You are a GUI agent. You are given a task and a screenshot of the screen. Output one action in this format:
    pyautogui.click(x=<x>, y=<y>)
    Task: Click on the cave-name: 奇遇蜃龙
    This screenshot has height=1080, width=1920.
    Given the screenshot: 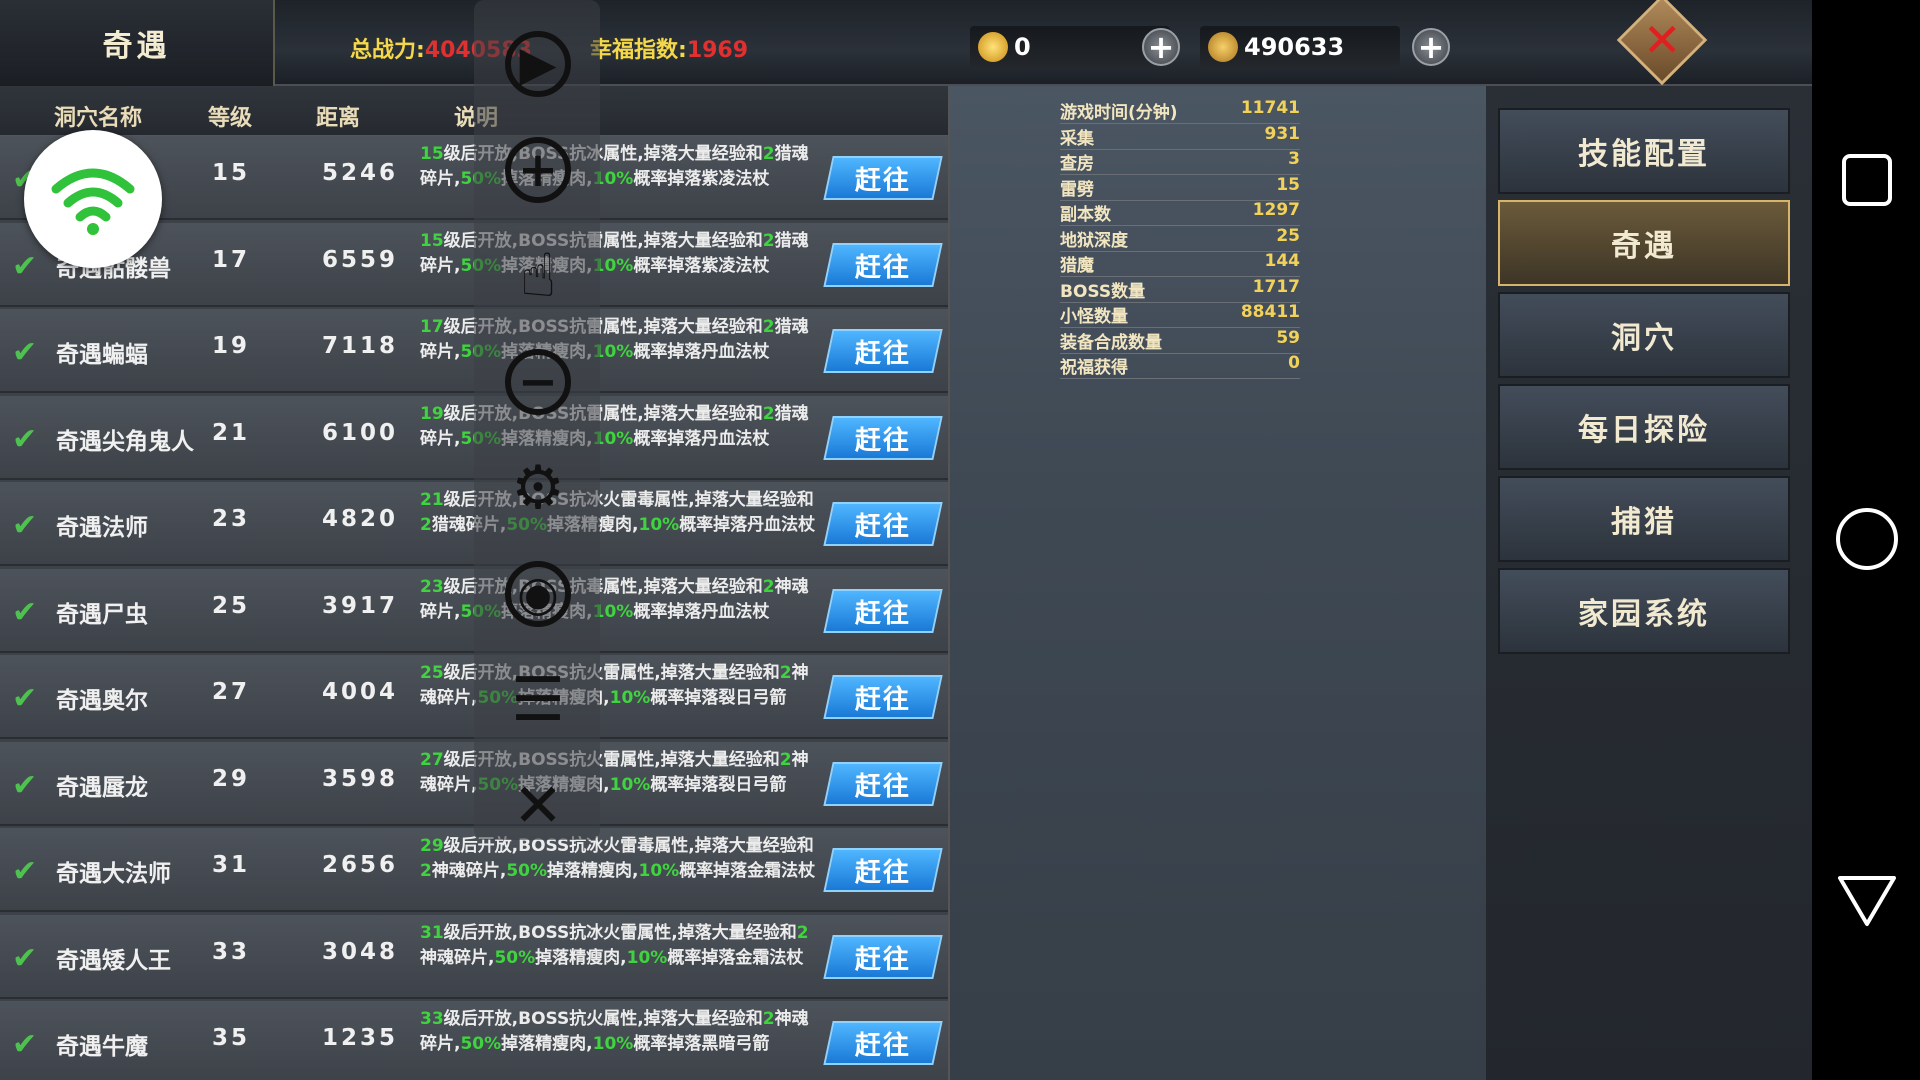 What is the action you would take?
    pyautogui.click(x=102, y=787)
    